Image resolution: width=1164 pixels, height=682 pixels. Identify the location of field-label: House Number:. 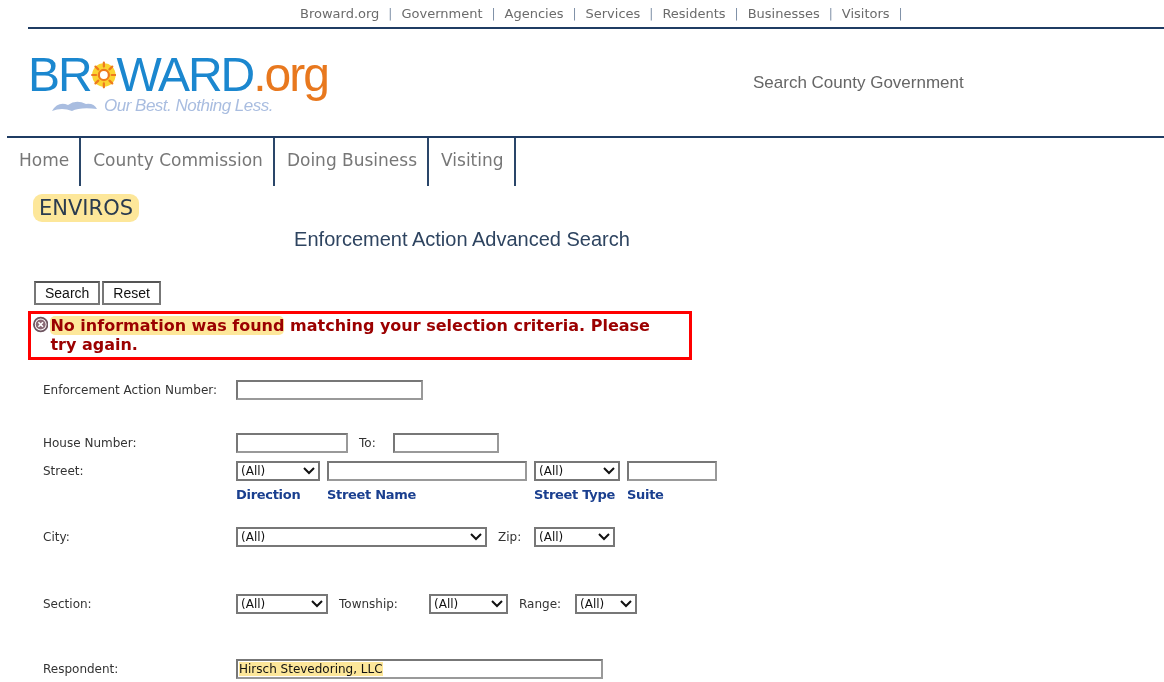
(90, 443).